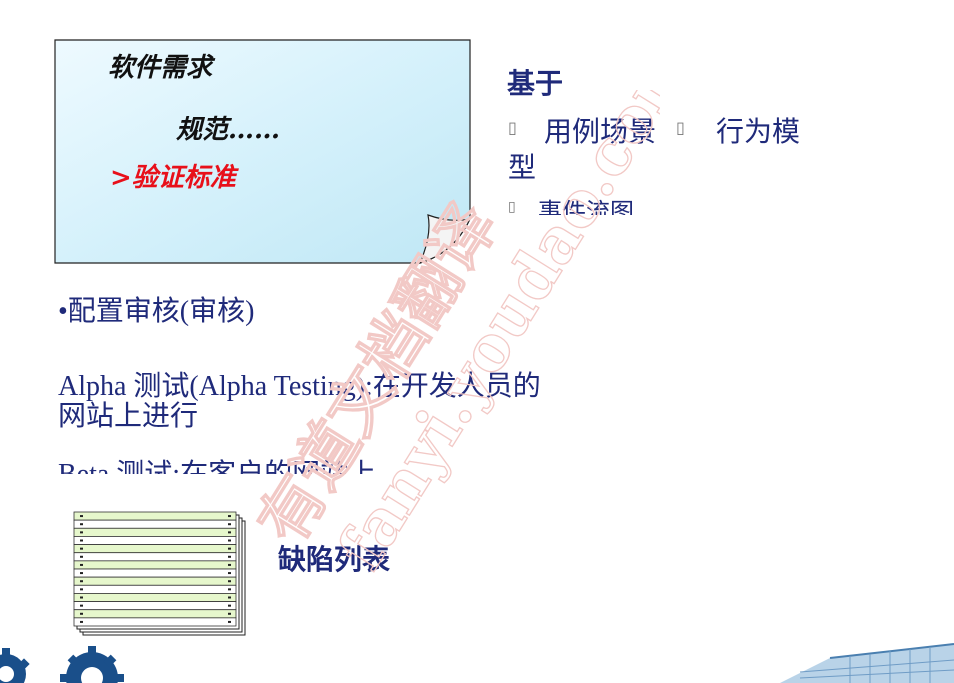  I want to click on based-on-heading: 基于, so click(535, 83).